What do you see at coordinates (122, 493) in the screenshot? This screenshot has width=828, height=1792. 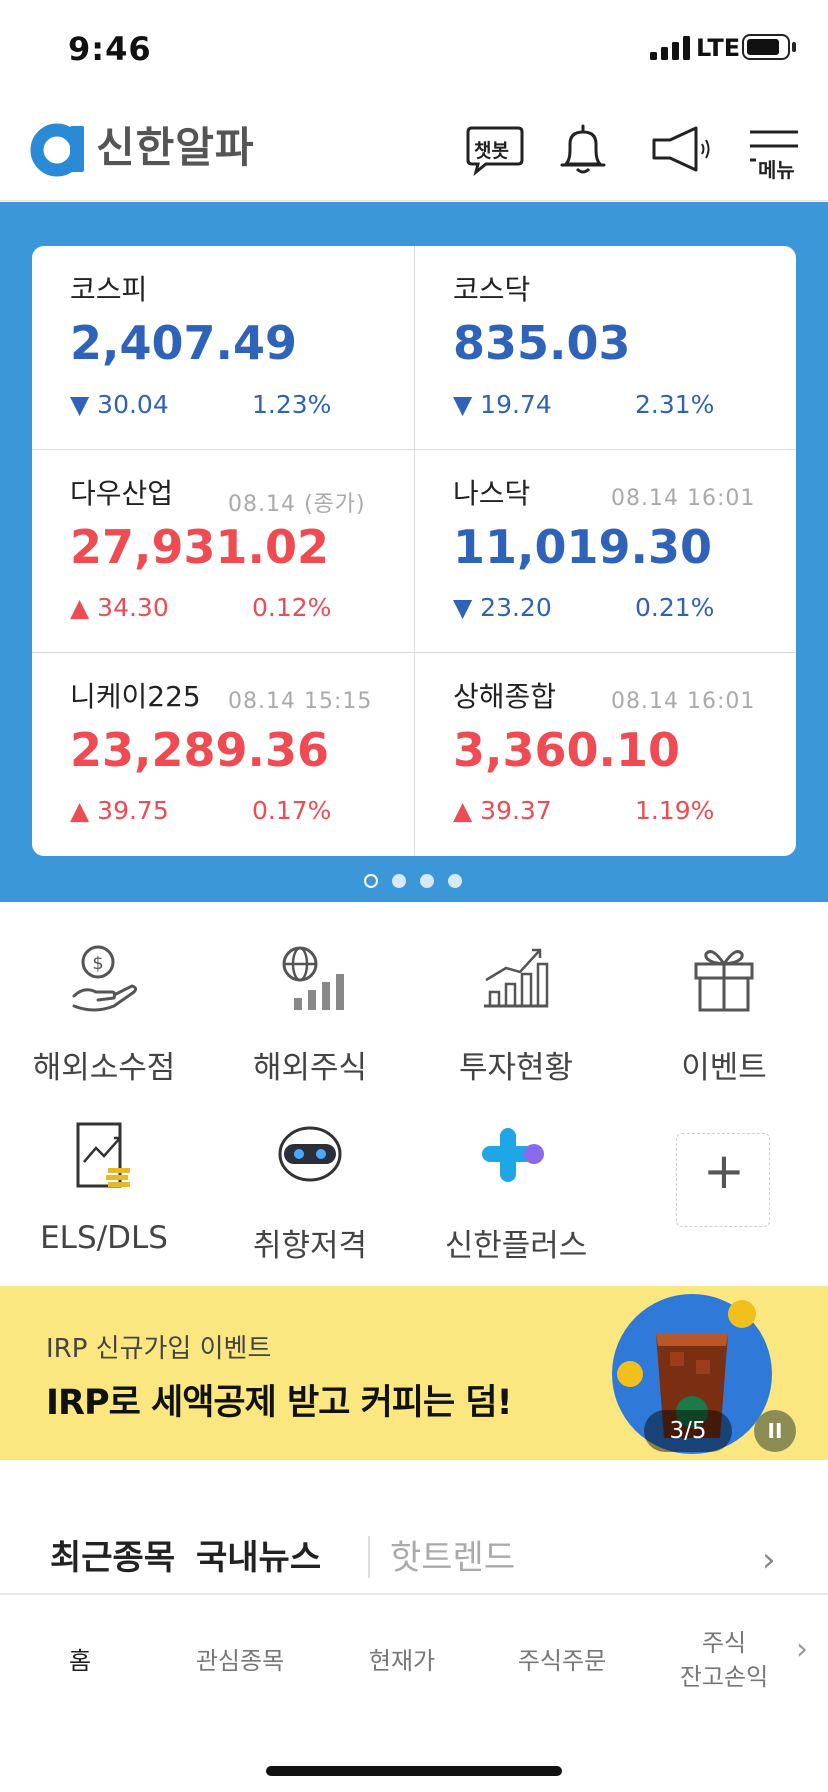 I see `index-name: 다우산업` at bounding box center [122, 493].